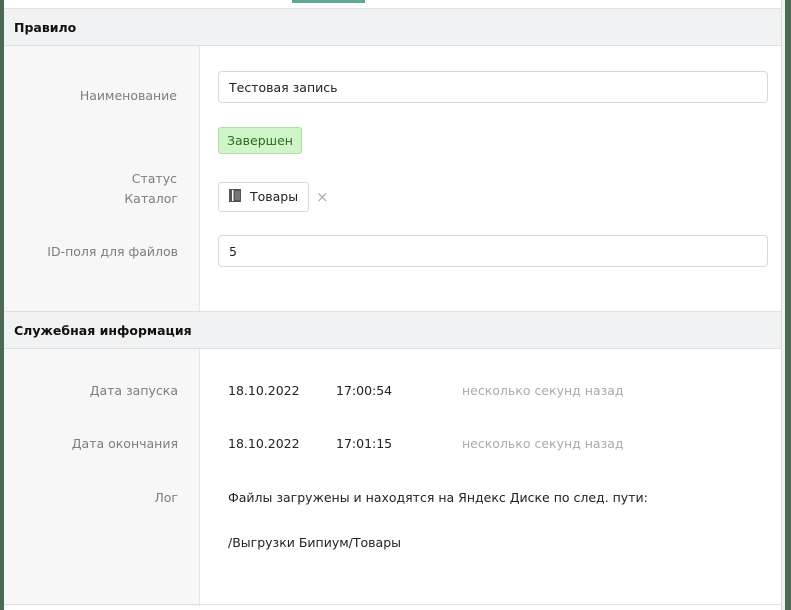 The height and width of the screenshot is (610, 791). I want to click on status-label: Статус, so click(154, 178).